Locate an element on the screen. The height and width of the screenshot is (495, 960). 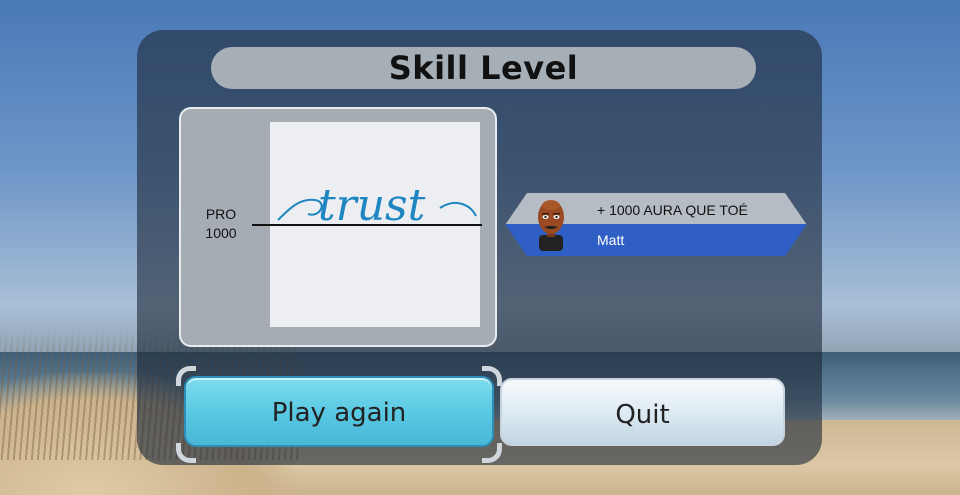
rank-points: 1000 is located at coordinates (221, 233).